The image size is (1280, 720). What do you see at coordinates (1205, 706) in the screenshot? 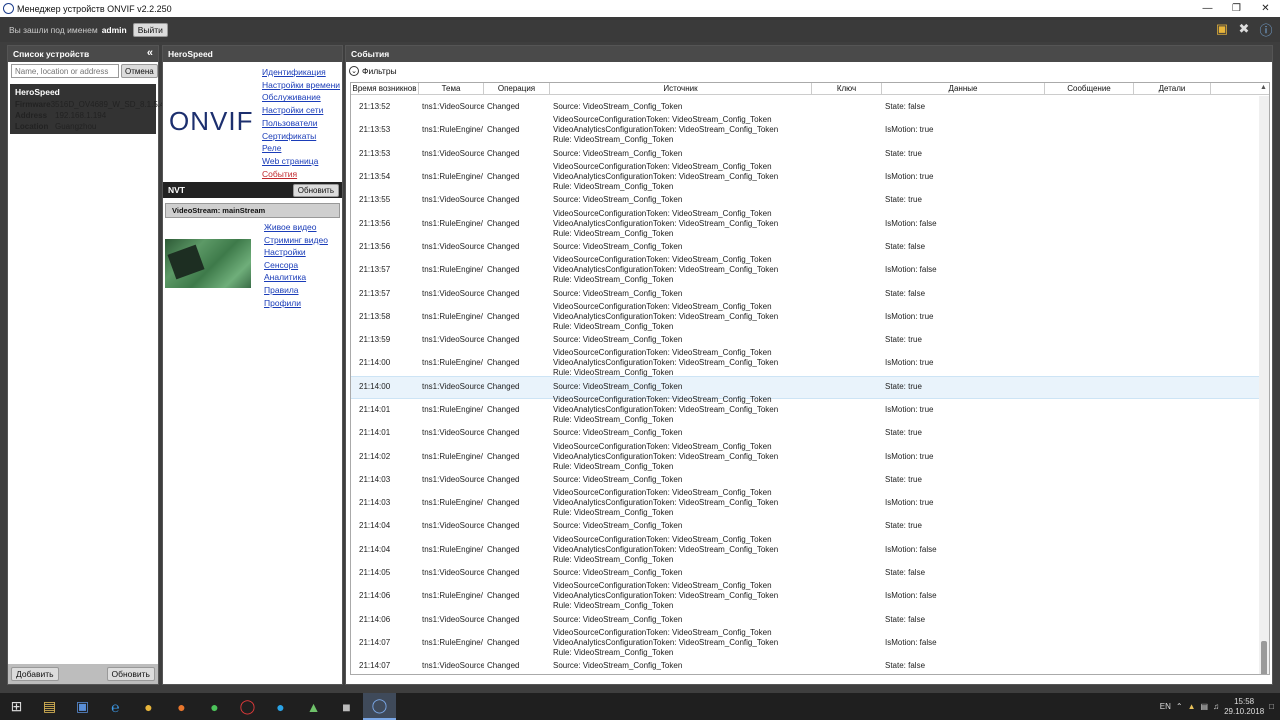
I see `network-icon: ▤` at bounding box center [1205, 706].